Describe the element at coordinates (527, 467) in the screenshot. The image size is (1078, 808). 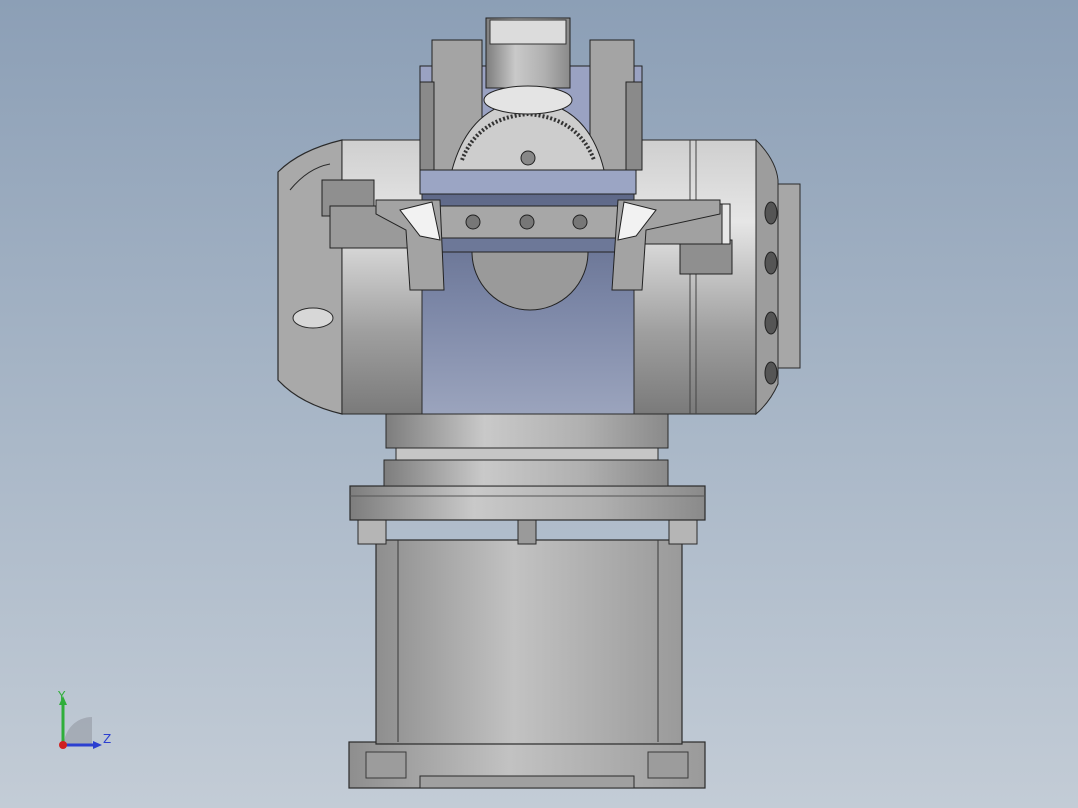
I see `flange` at that location.